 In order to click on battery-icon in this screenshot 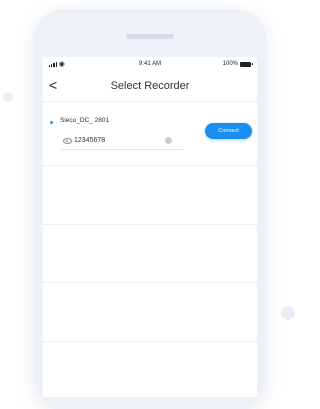, I will do `click(246, 64)`.